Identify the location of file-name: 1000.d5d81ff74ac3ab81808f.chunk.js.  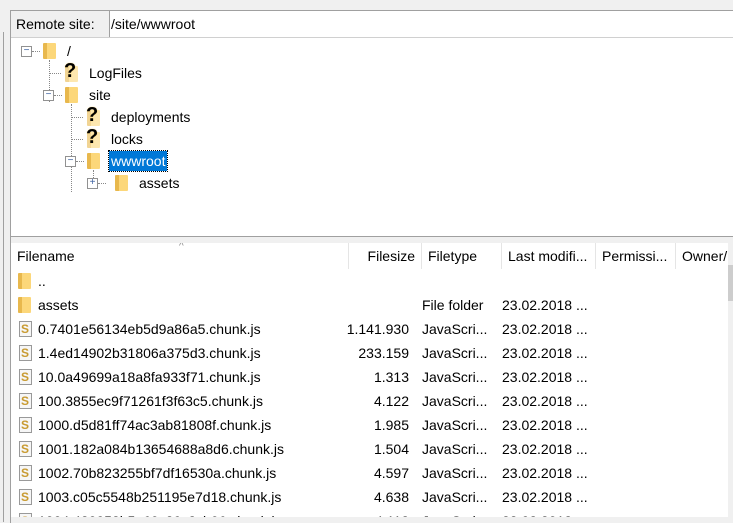
(155, 425).